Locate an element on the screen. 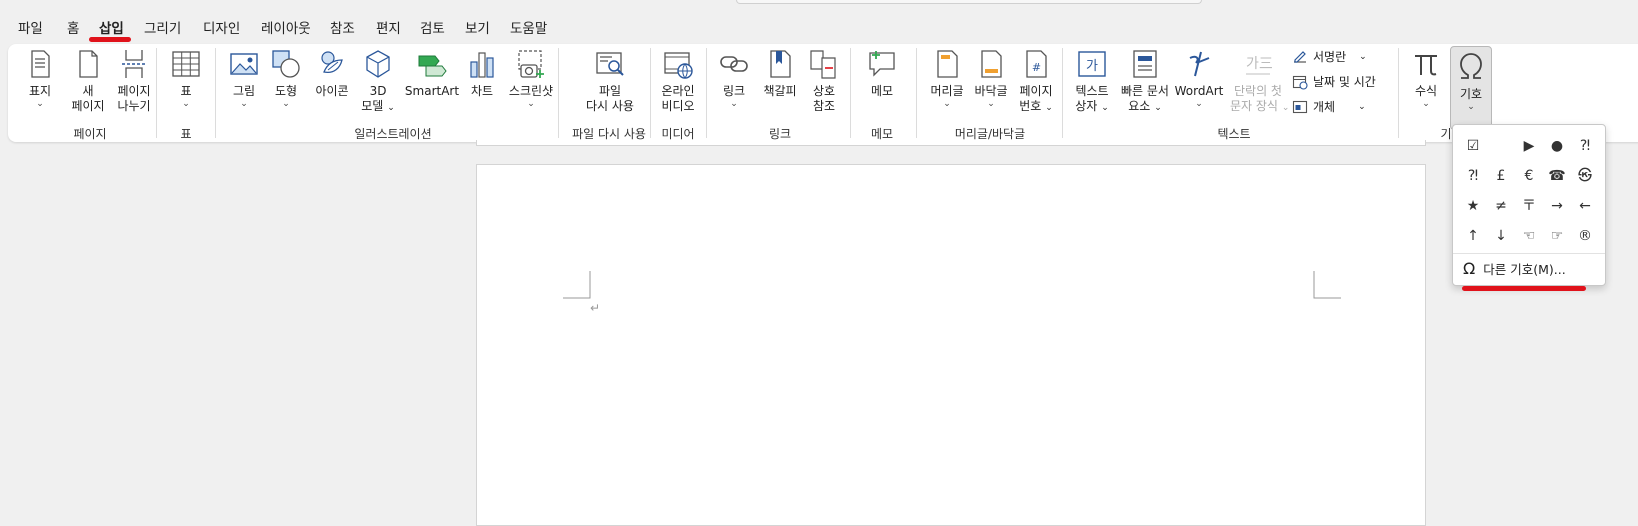 The width and height of the screenshot is (1638, 526). tab-insert: 삽입 is located at coordinates (111, 27).